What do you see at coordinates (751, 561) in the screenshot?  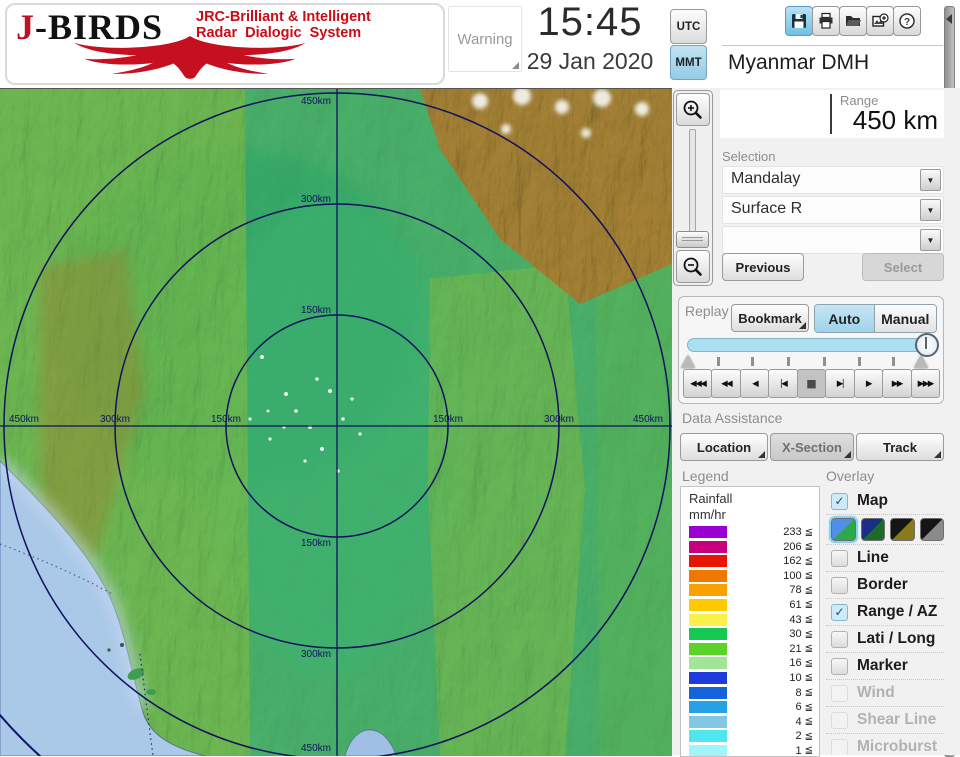 I see `legend-row: 162 ≦` at bounding box center [751, 561].